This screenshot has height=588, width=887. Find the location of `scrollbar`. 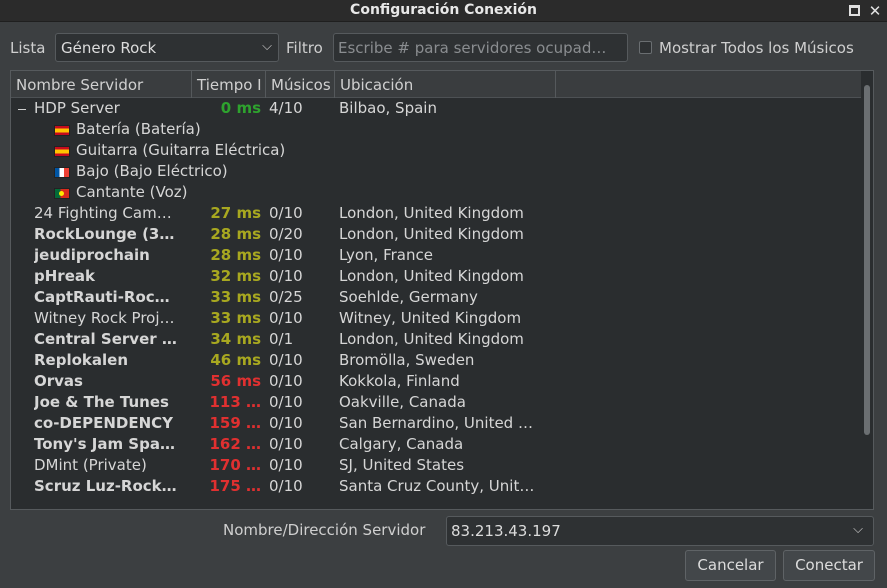

scrollbar is located at coordinates (867, 290).